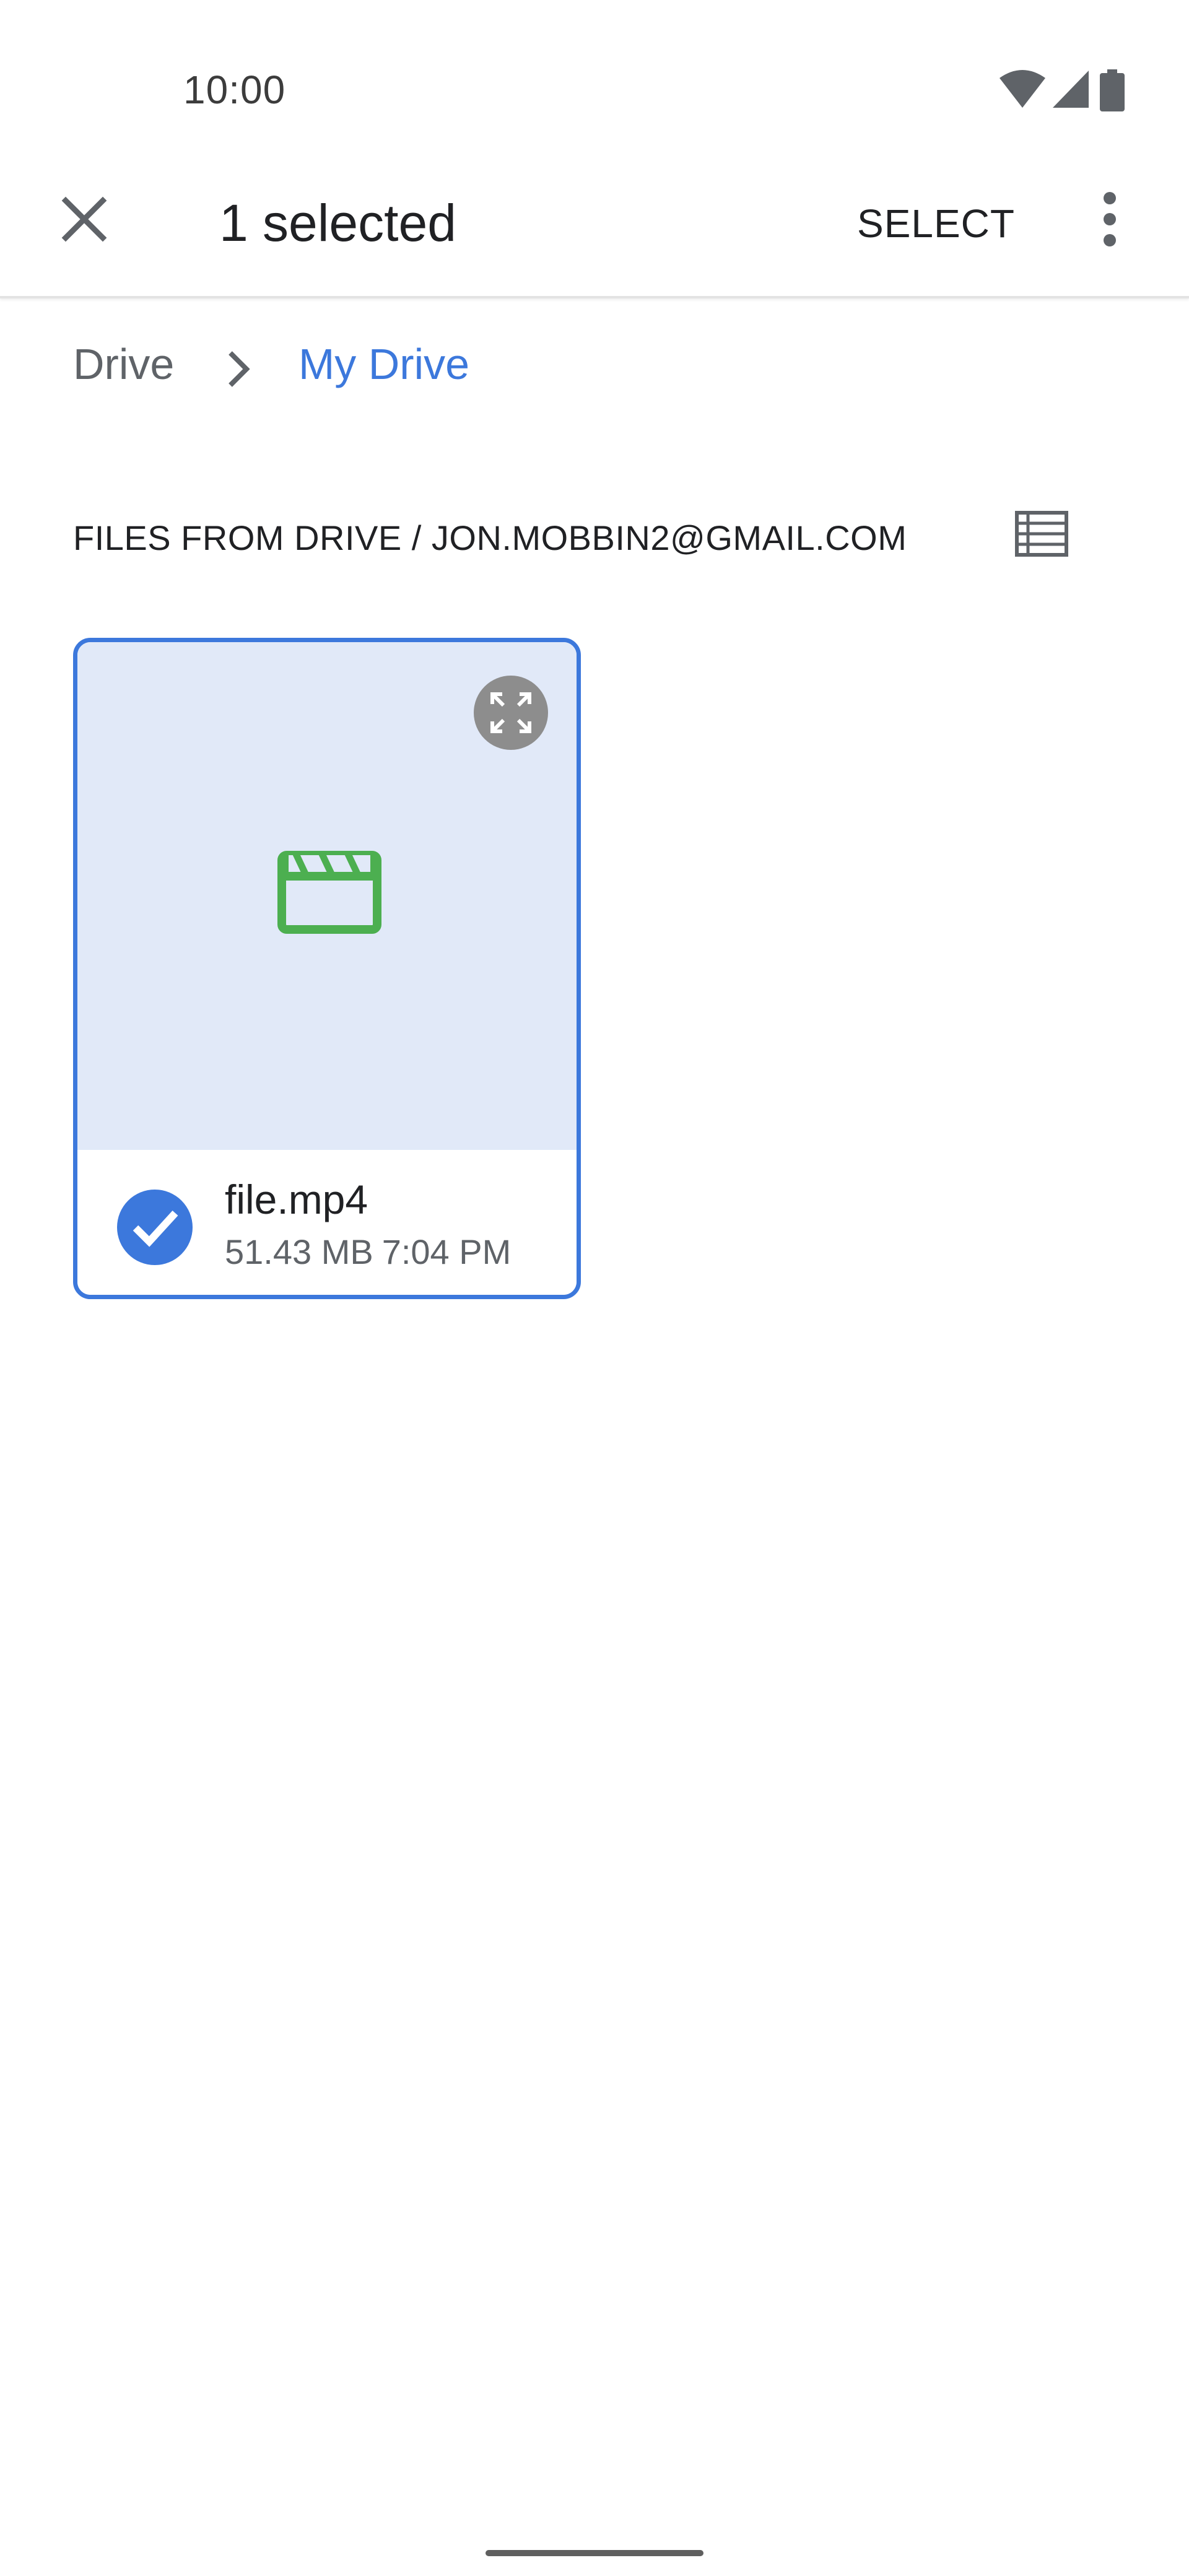 The image size is (1189, 2576). I want to click on more-vert-icon, so click(1110, 219).